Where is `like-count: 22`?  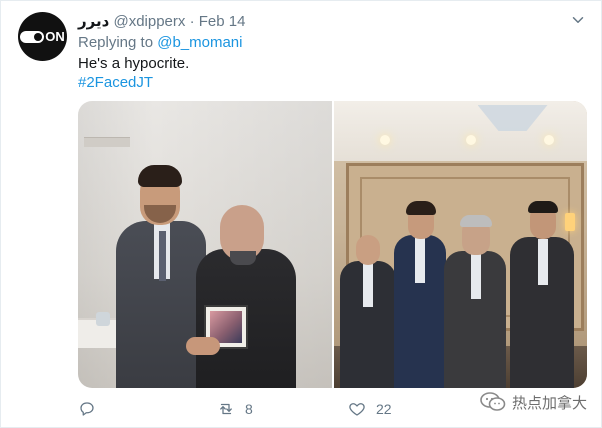 like-count: 22 is located at coordinates (384, 409).